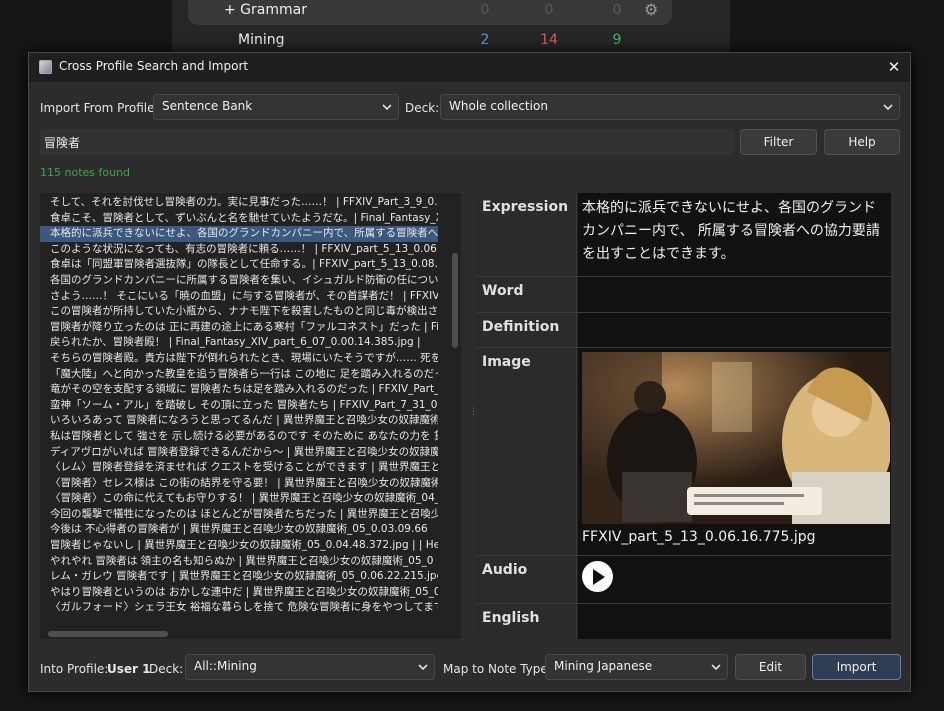 Image resolution: width=944 pixels, height=711 pixels. I want to click on deck-browser-background: + Grammar 0 0 0 ⚙ Mining 2 14 9, so click(451, 26).